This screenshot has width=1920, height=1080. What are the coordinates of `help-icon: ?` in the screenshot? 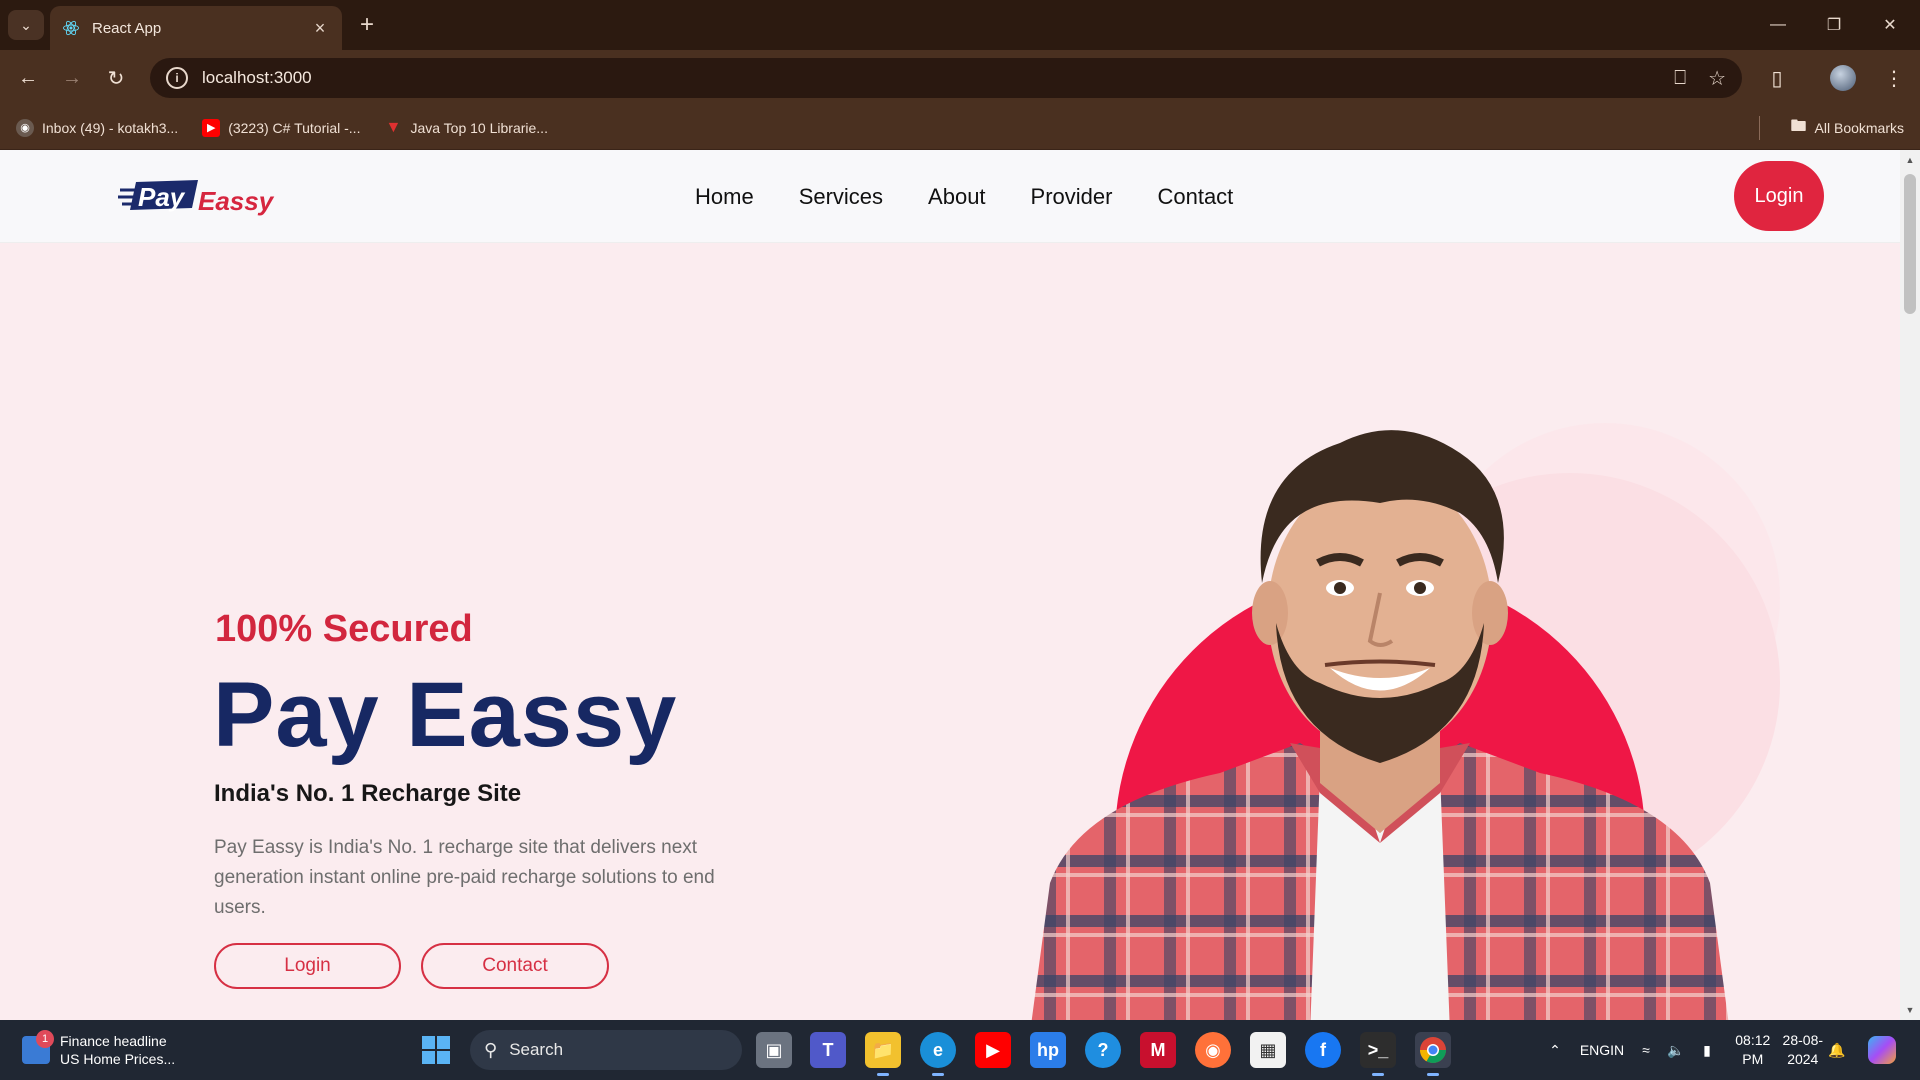 It's located at (1103, 1050).